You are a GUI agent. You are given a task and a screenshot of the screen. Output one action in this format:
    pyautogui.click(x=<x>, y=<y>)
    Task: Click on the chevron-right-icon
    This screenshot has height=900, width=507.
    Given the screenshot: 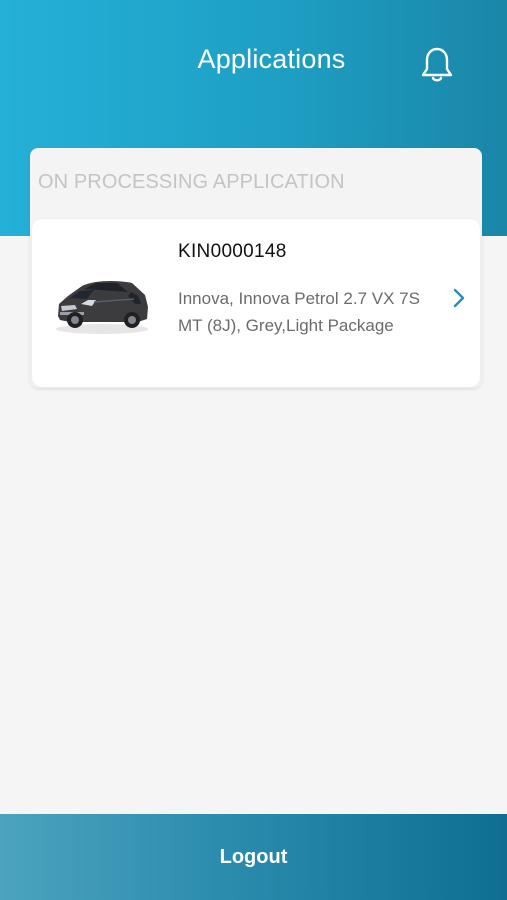 What is the action you would take?
    pyautogui.click(x=459, y=298)
    